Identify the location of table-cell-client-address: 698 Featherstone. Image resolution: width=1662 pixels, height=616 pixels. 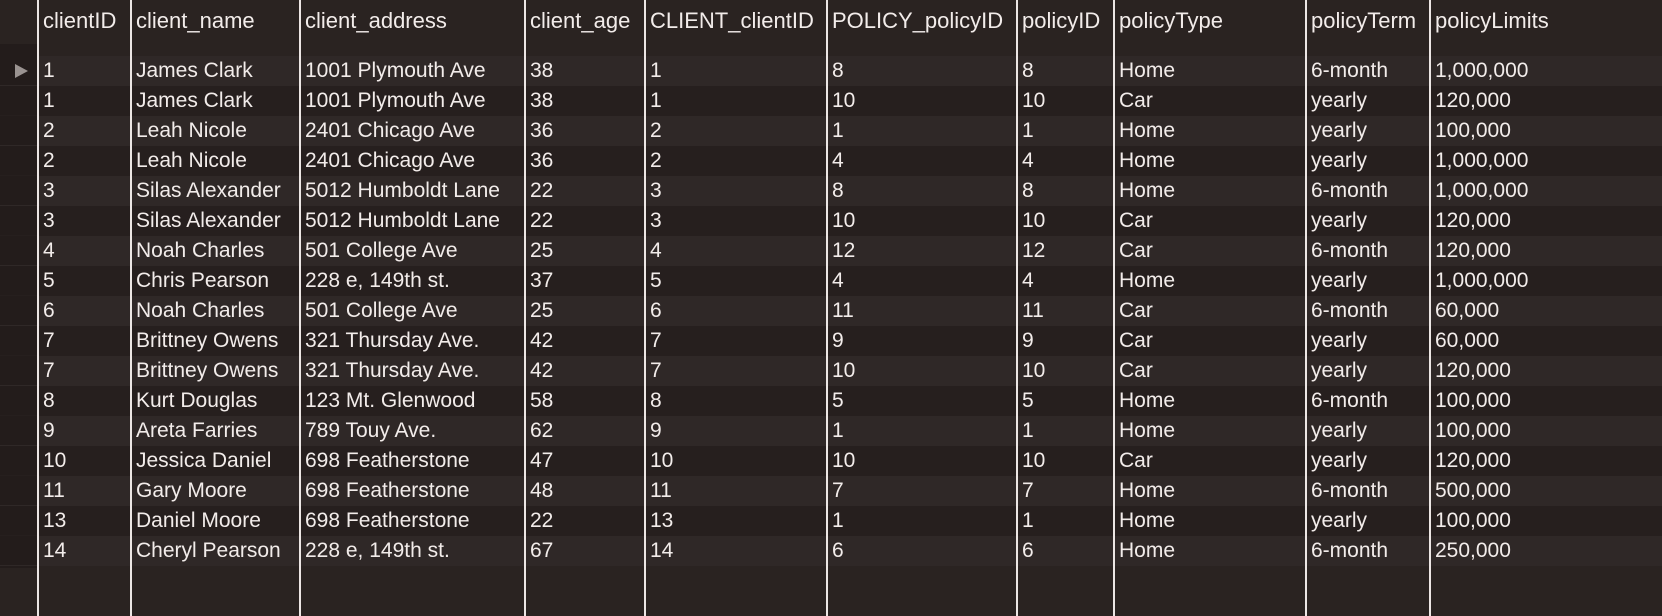
(412, 521).